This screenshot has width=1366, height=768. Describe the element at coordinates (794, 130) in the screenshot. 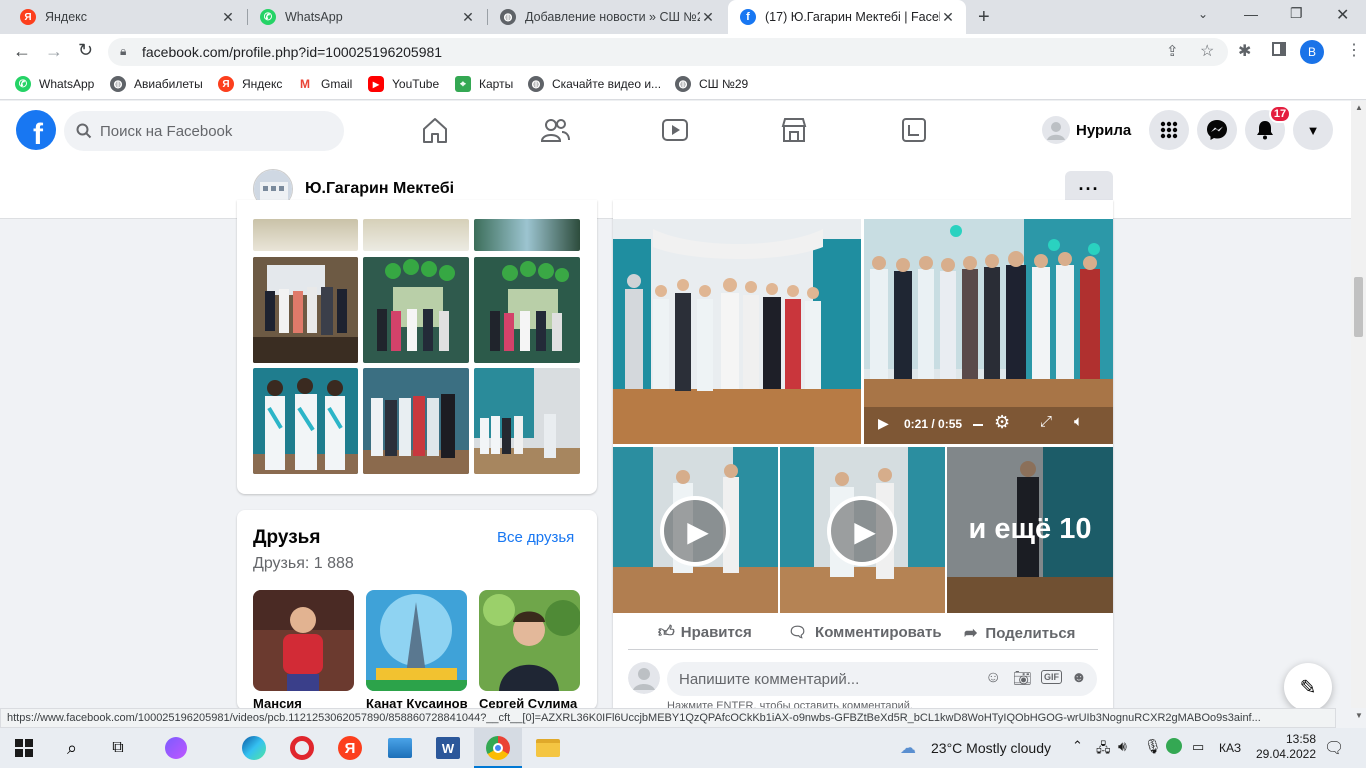

I see `marketplace-icon` at that location.